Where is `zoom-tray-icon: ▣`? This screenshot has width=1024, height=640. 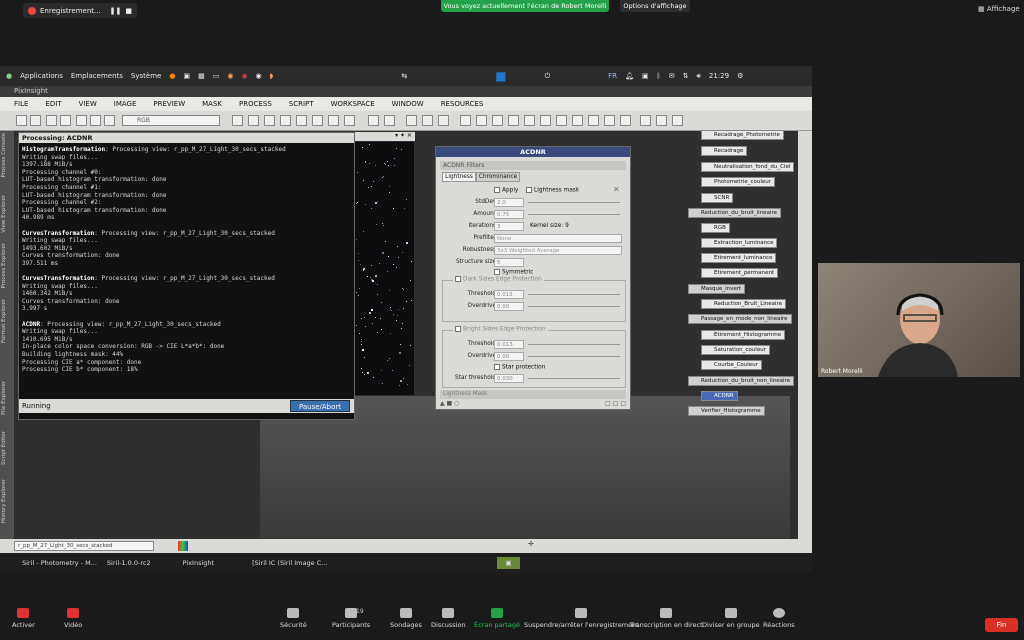 zoom-tray-icon: ▣ is located at coordinates (645, 76).